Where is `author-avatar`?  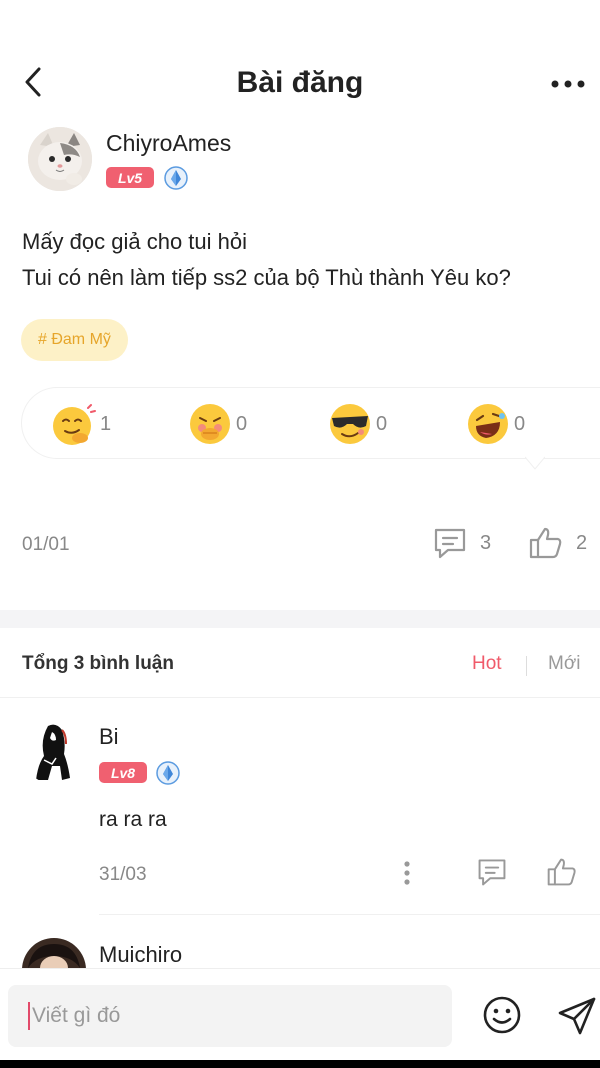
author-avatar is located at coordinates (60, 159).